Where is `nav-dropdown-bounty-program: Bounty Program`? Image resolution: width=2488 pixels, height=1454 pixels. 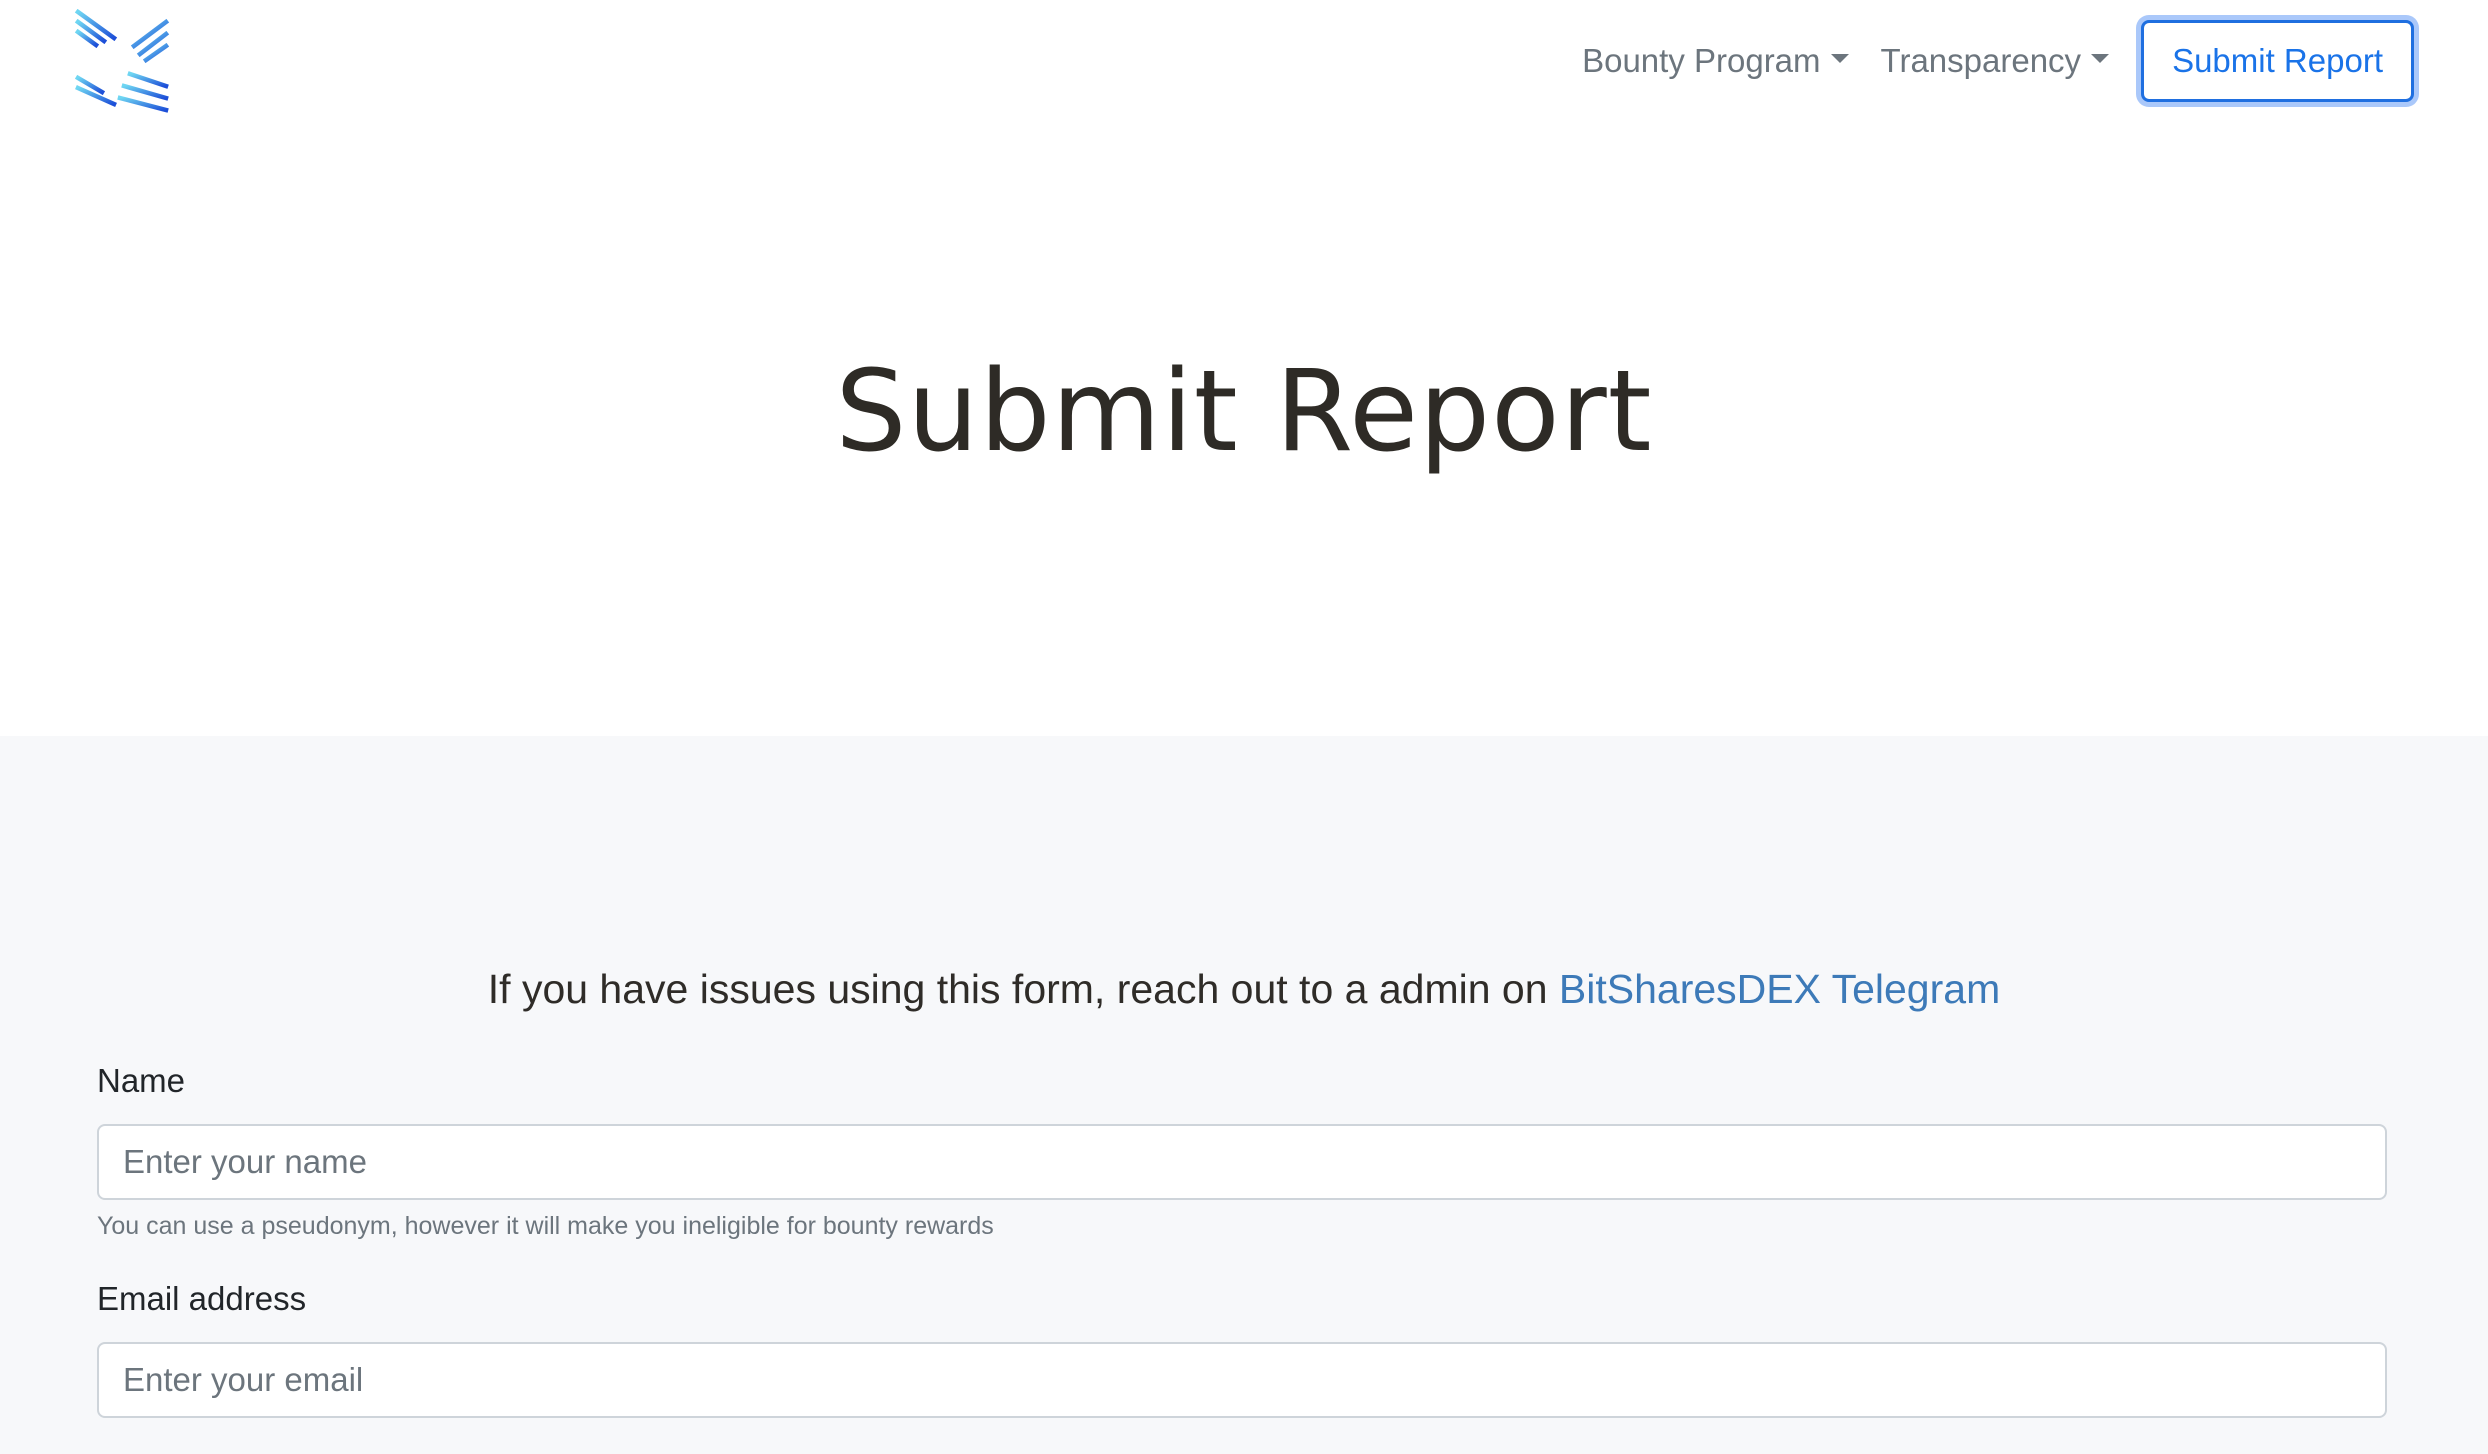 nav-dropdown-bounty-program: Bounty Program is located at coordinates (1715, 61).